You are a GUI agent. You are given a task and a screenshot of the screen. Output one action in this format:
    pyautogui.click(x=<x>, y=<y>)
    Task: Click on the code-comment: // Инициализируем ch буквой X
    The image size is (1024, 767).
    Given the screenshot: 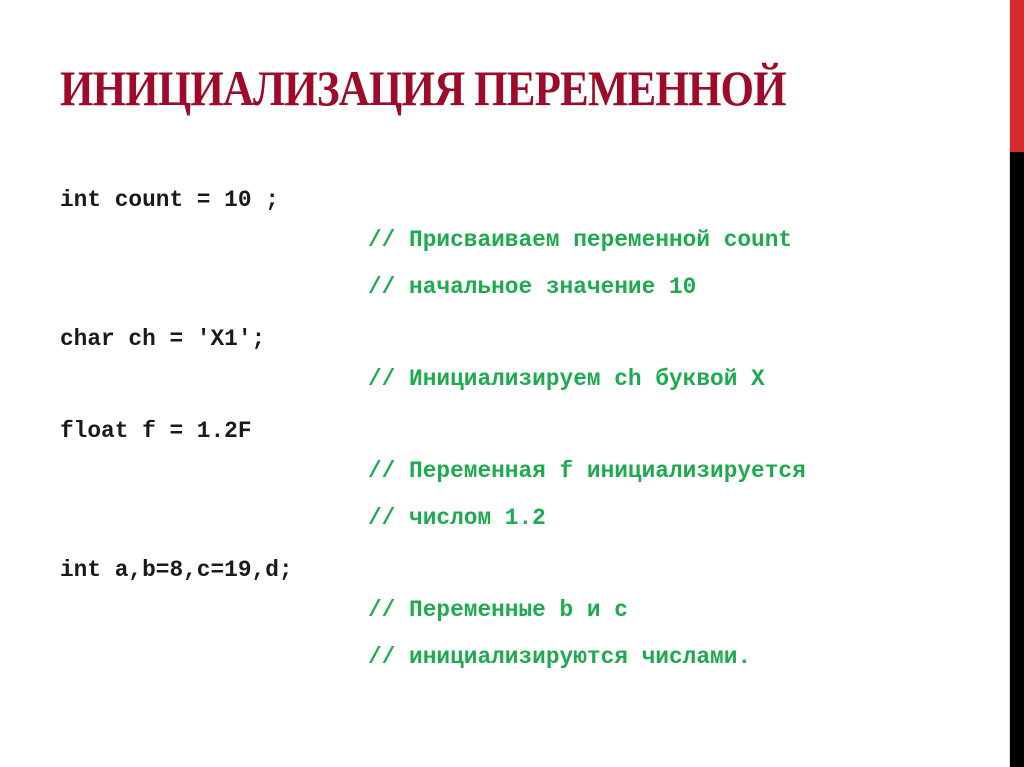 What is the action you would take?
    pyautogui.click(x=566, y=379)
    